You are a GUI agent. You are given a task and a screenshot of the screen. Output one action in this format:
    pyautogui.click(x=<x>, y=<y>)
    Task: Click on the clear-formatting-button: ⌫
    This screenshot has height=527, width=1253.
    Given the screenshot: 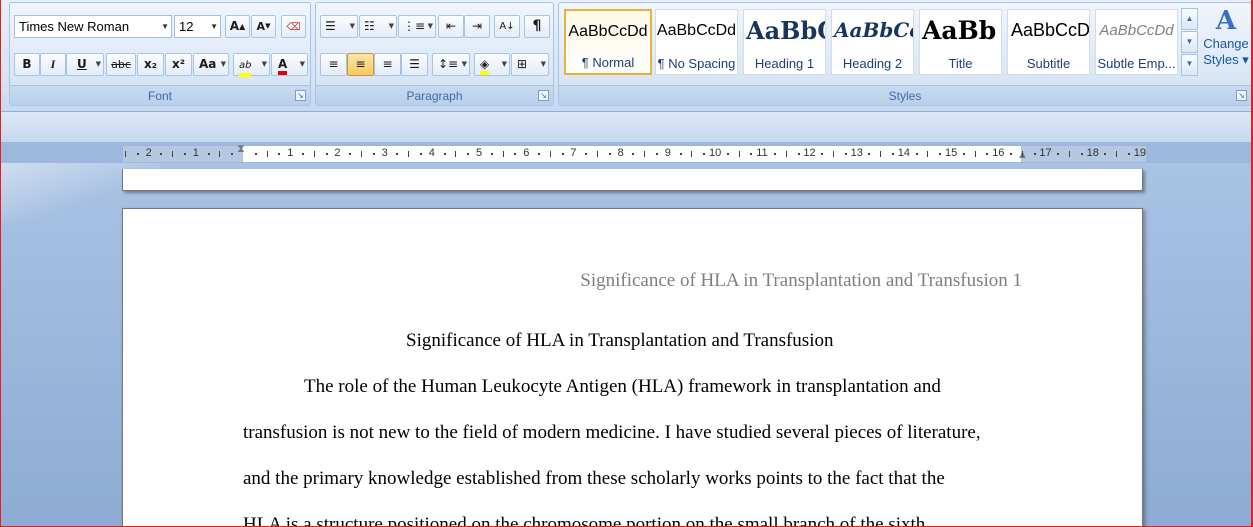 What is the action you would take?
    pyautogui.click(x=293, y=26)
    